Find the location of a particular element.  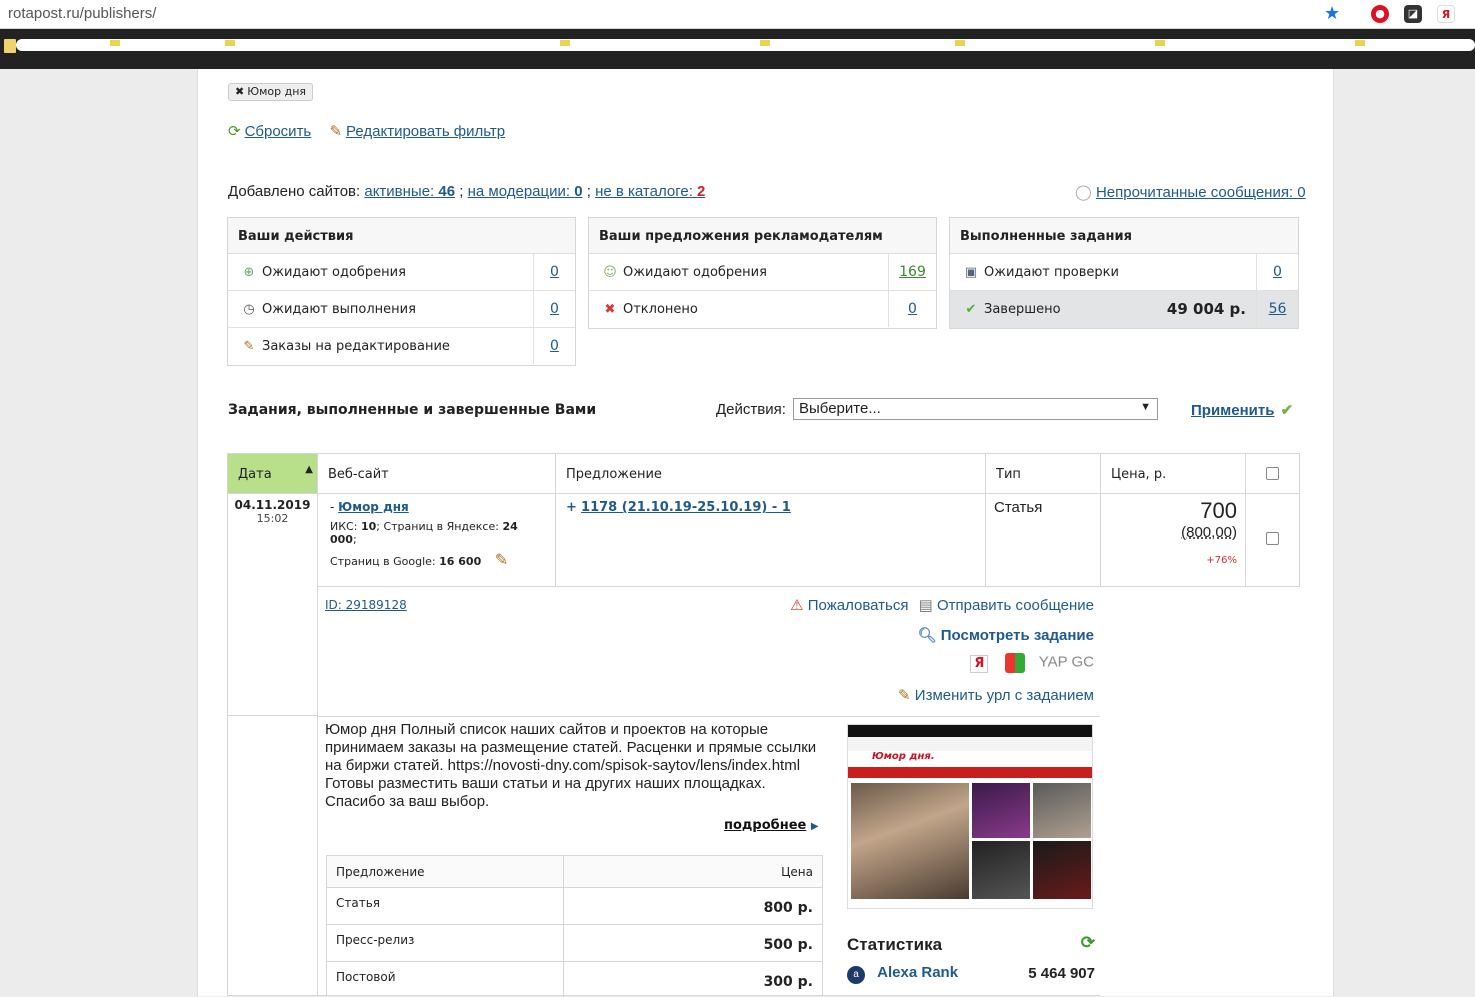

price-row-name: Статья is located at coordinates (445, 906).